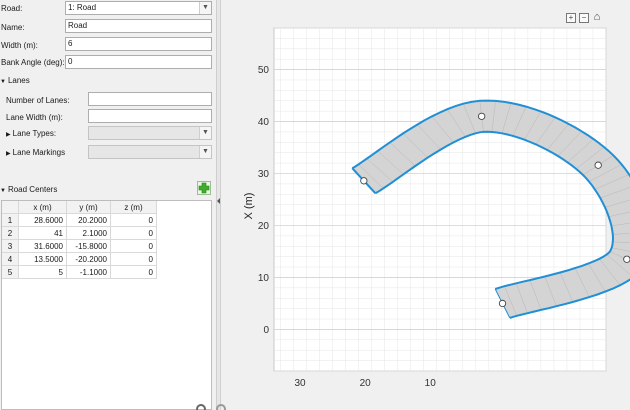 Image resolution: width=630 pixels, height=410 pixels. I want to click on lane-markings-label: Lane Markings, so click(39, 152).